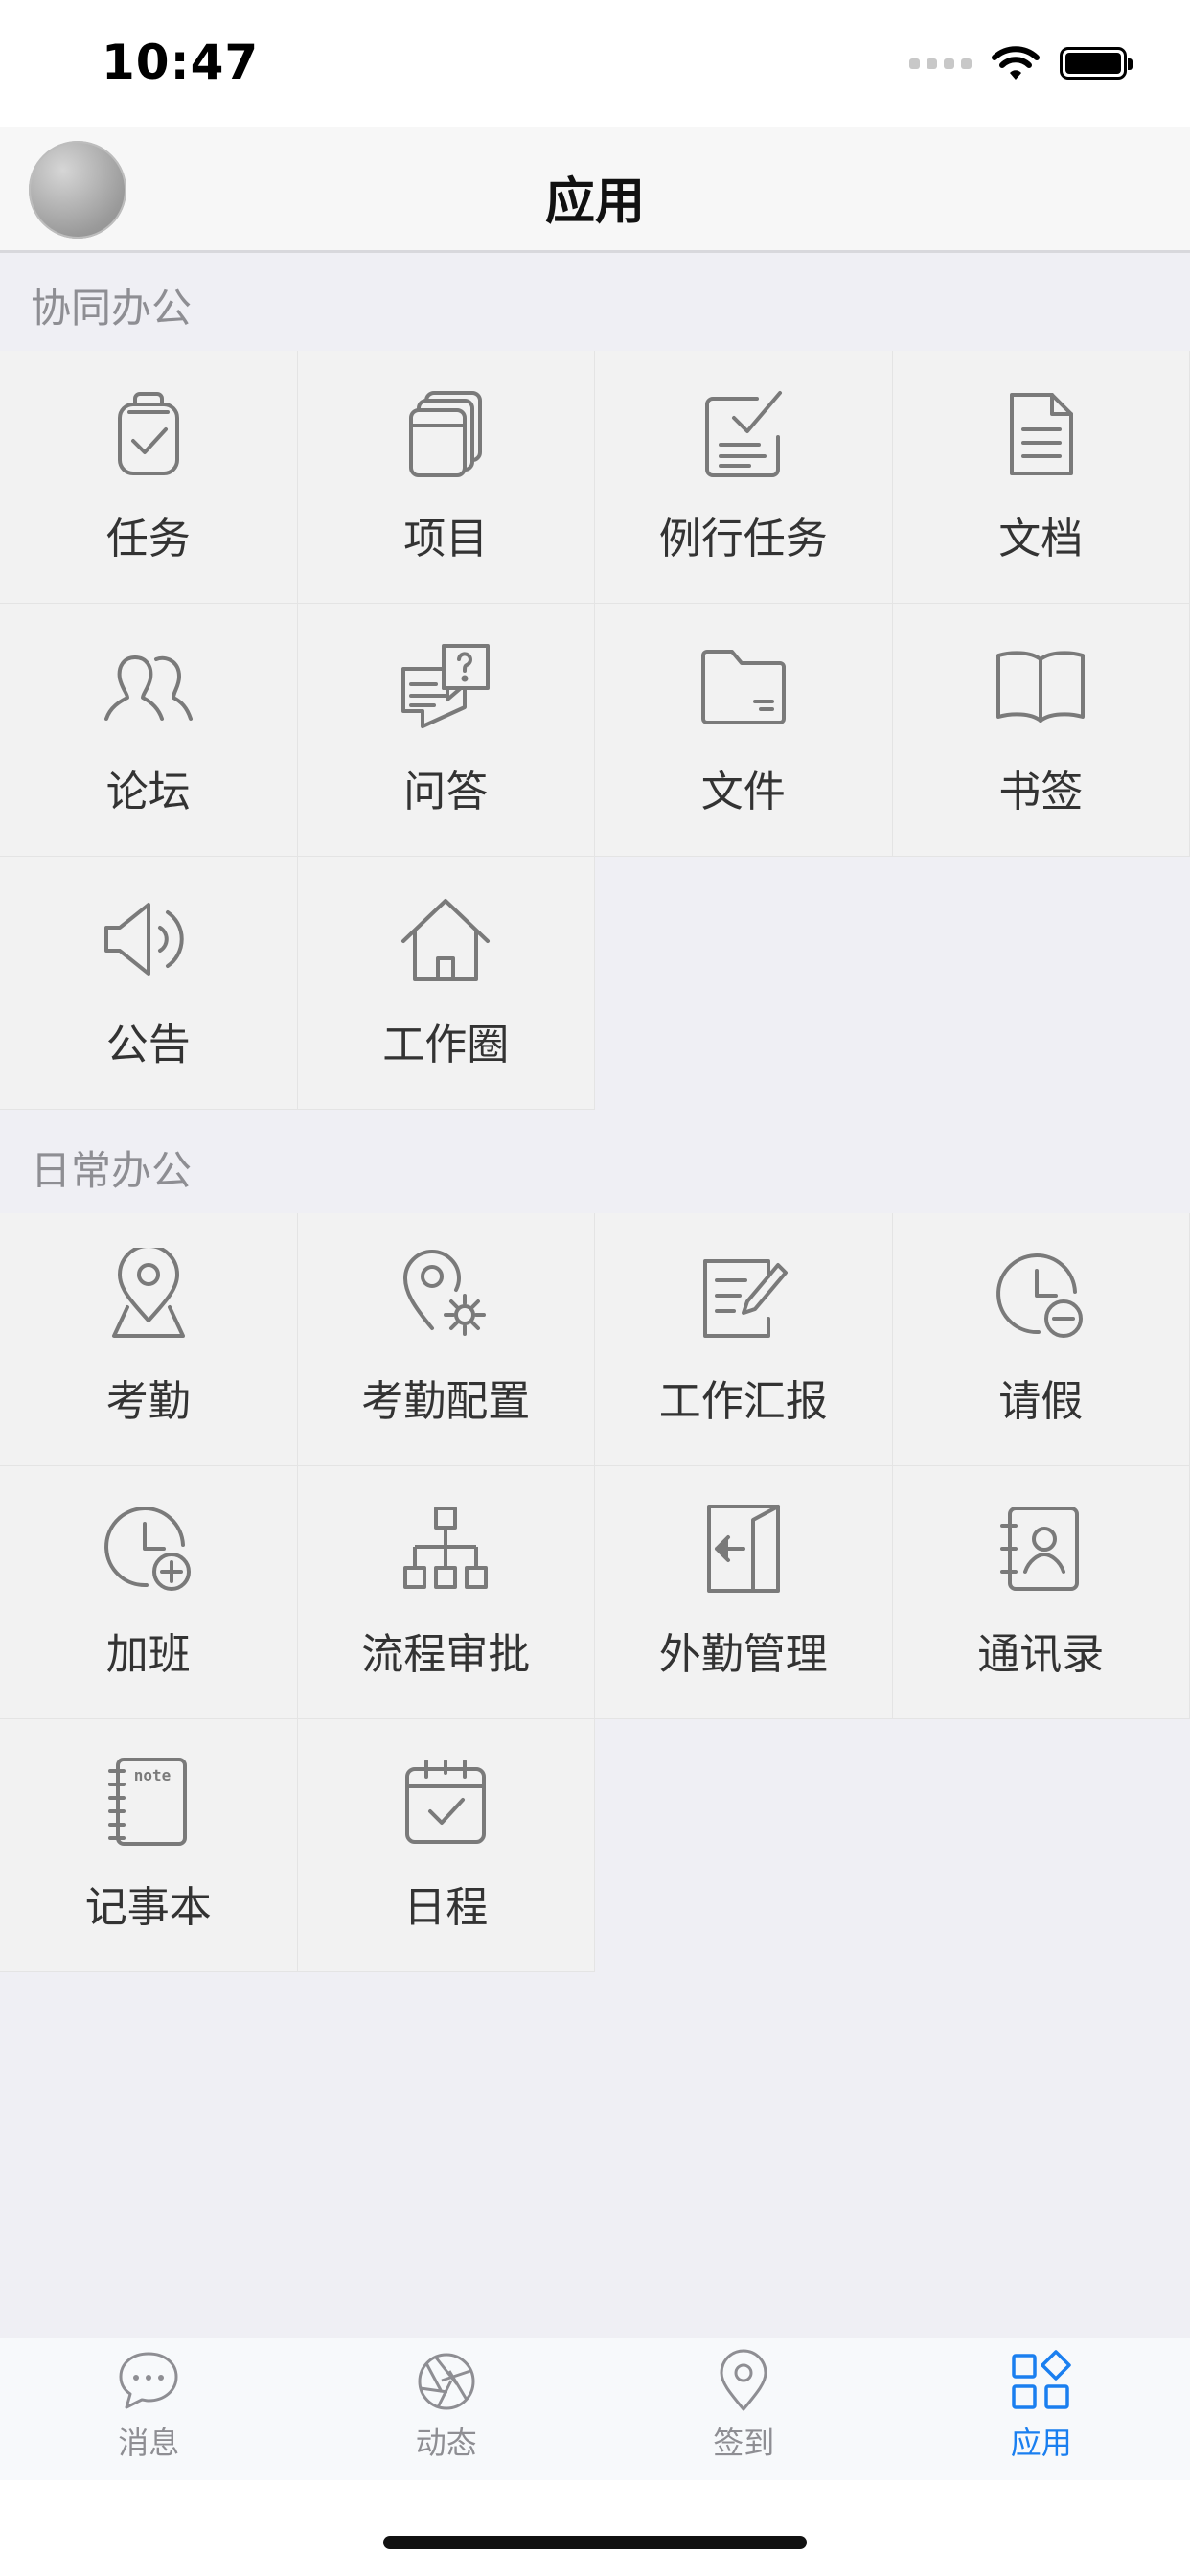 This screenshot has width=1190, height=2576. Describe the element at coordinates (445, 686) in the screenshot. I see `question-message-icon` at that location.